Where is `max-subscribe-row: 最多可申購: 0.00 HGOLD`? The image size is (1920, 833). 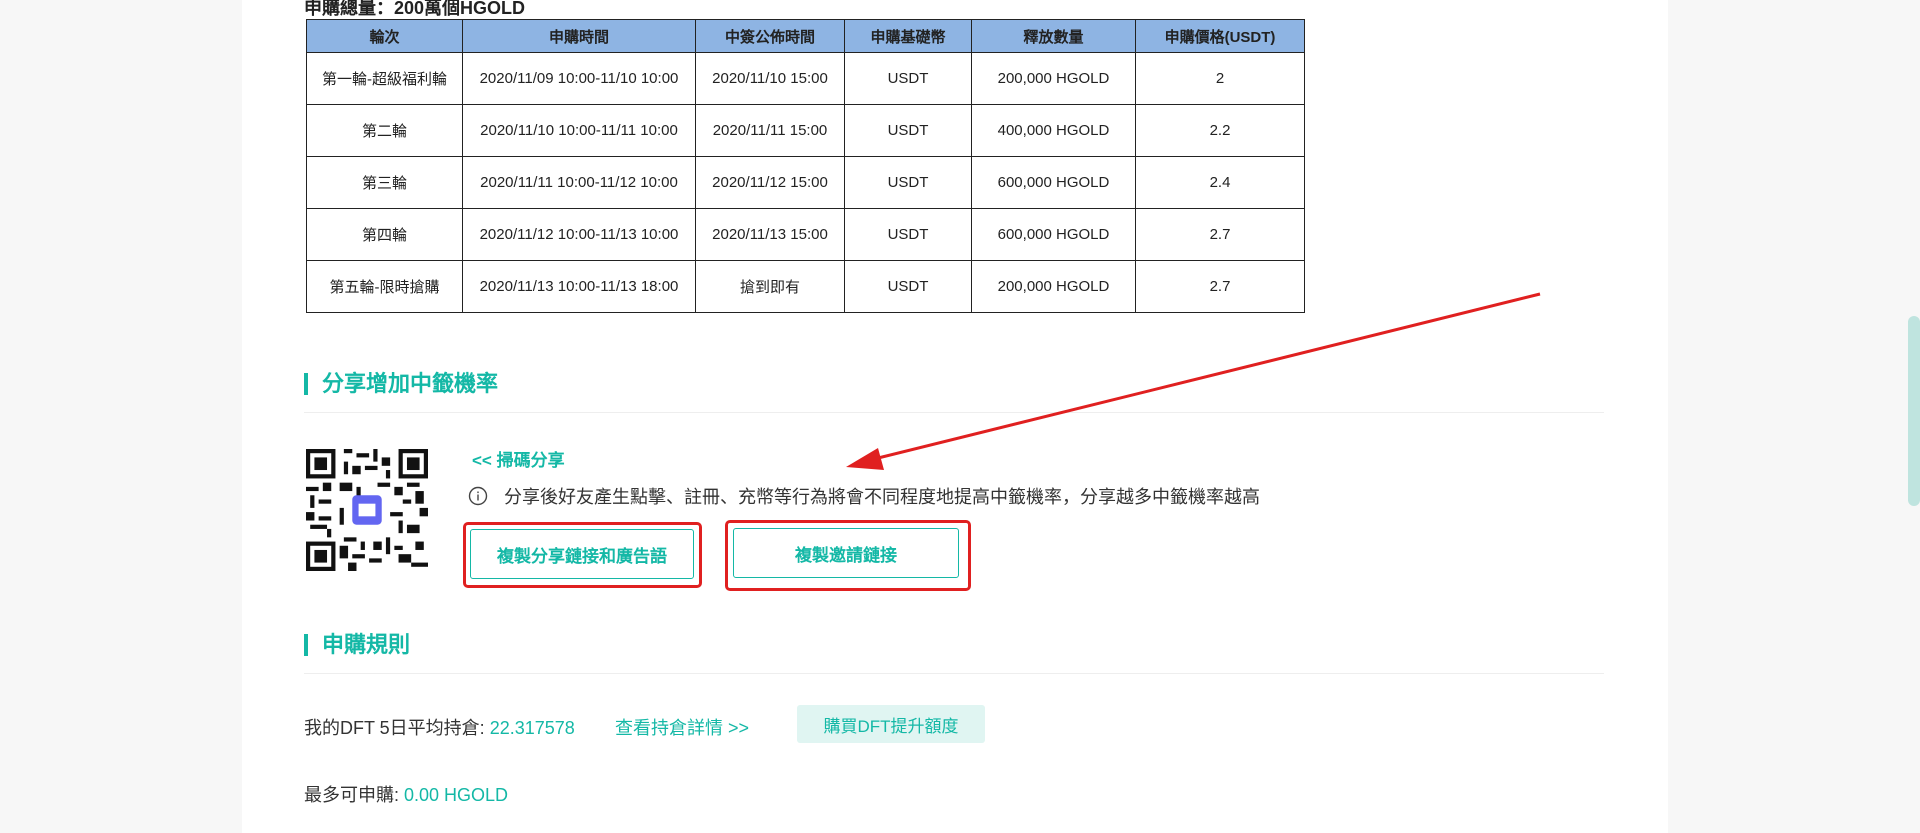
max-subscribe-row: 最多可申購: 0.00 HGOLD is located at coordinates (406, 794).